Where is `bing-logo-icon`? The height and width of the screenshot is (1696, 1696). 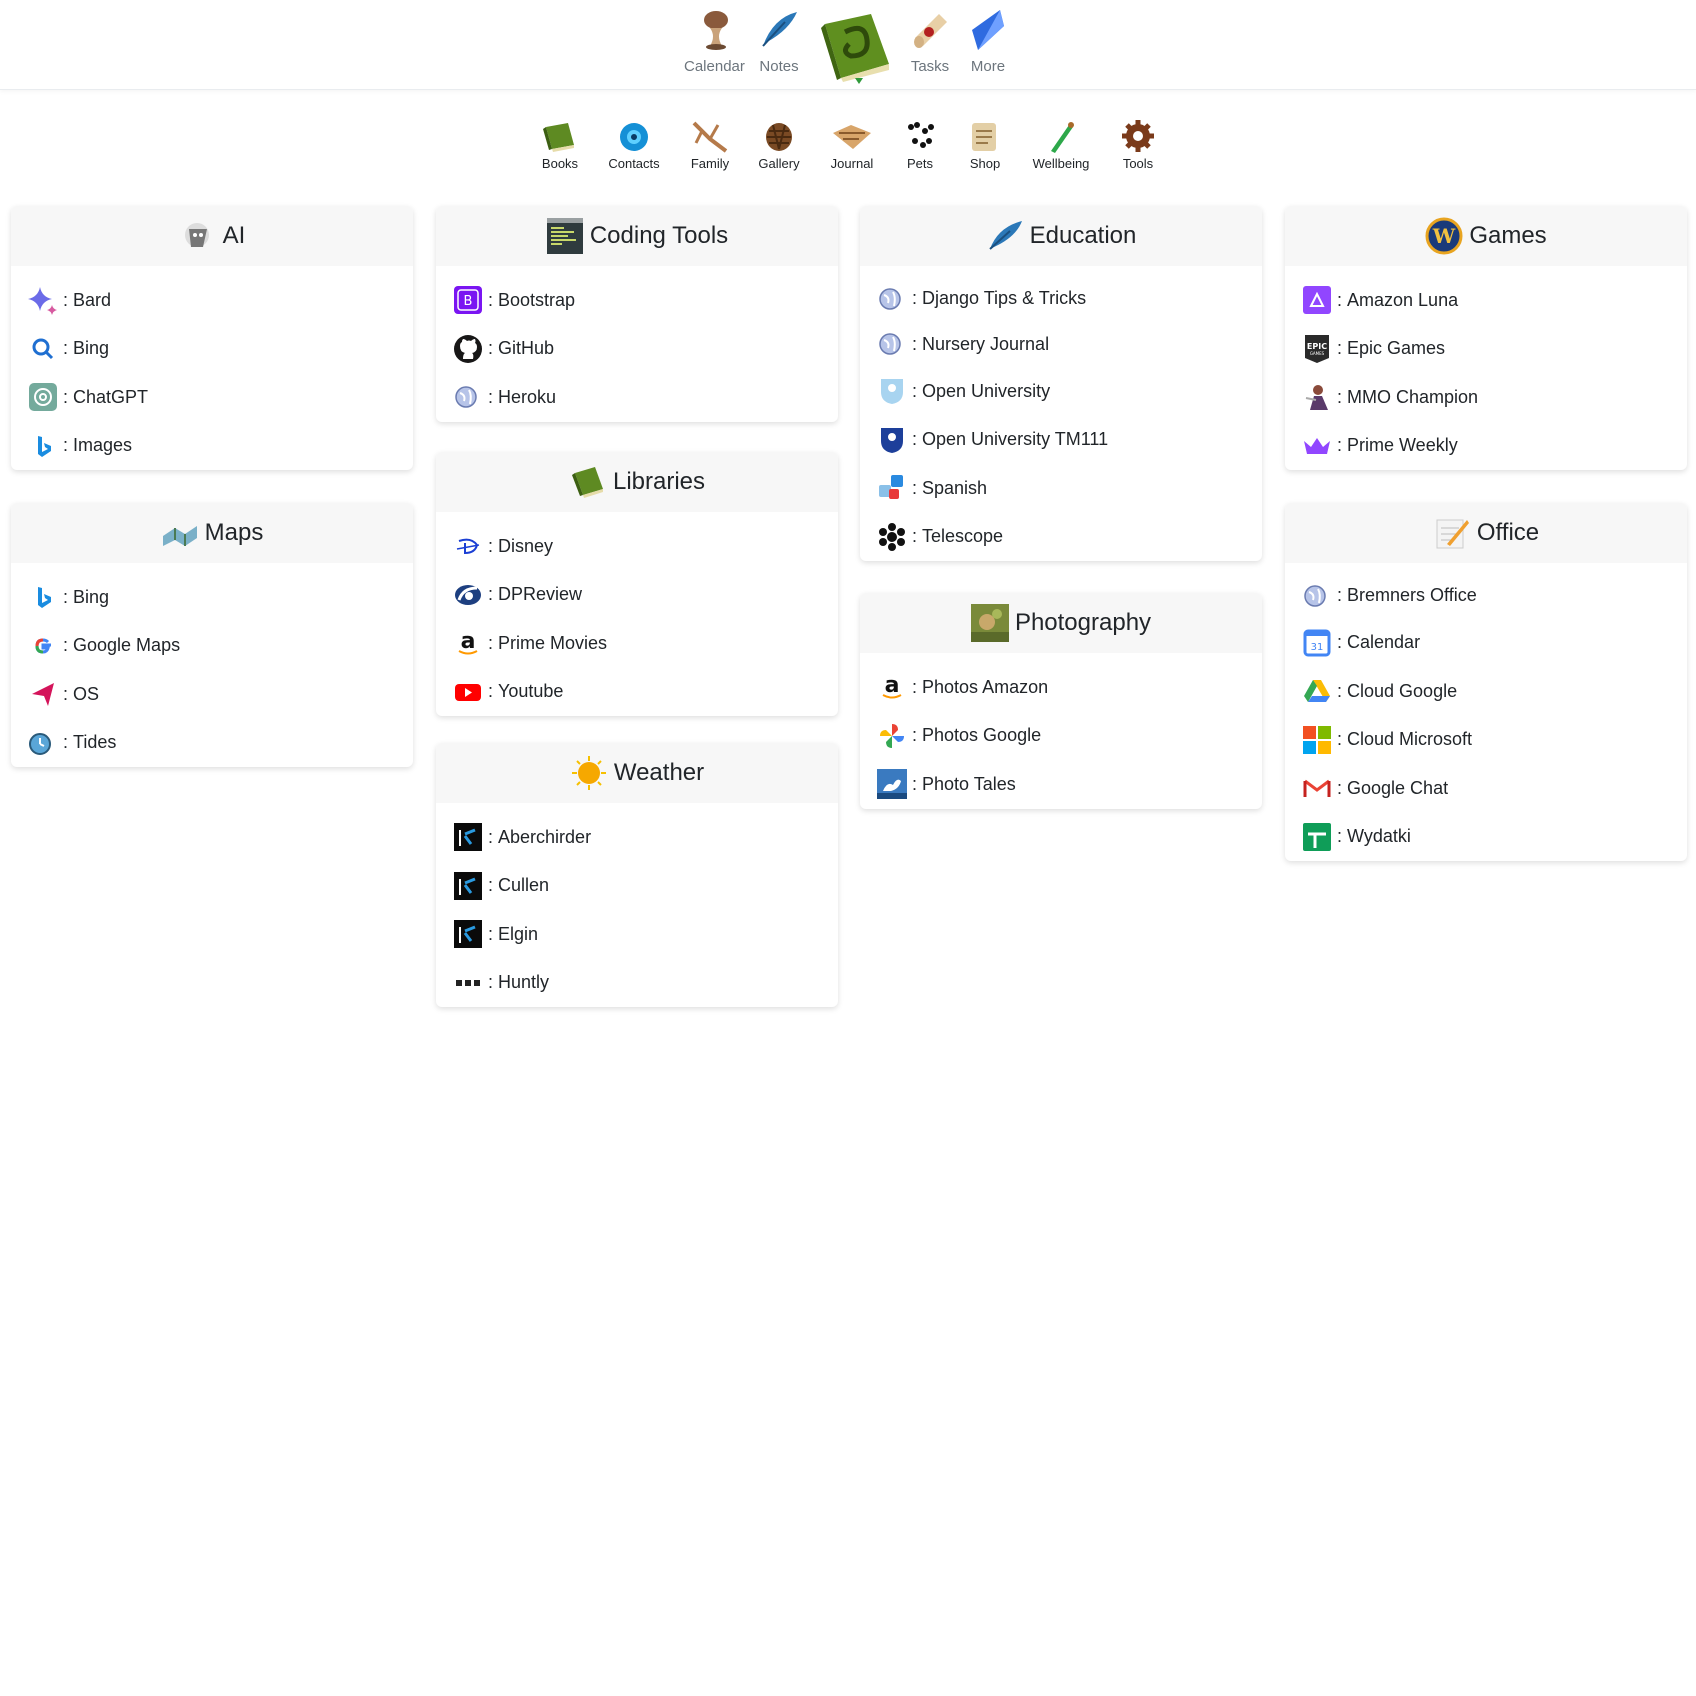
bing-logo-icon is located at coordinates (43, 446).